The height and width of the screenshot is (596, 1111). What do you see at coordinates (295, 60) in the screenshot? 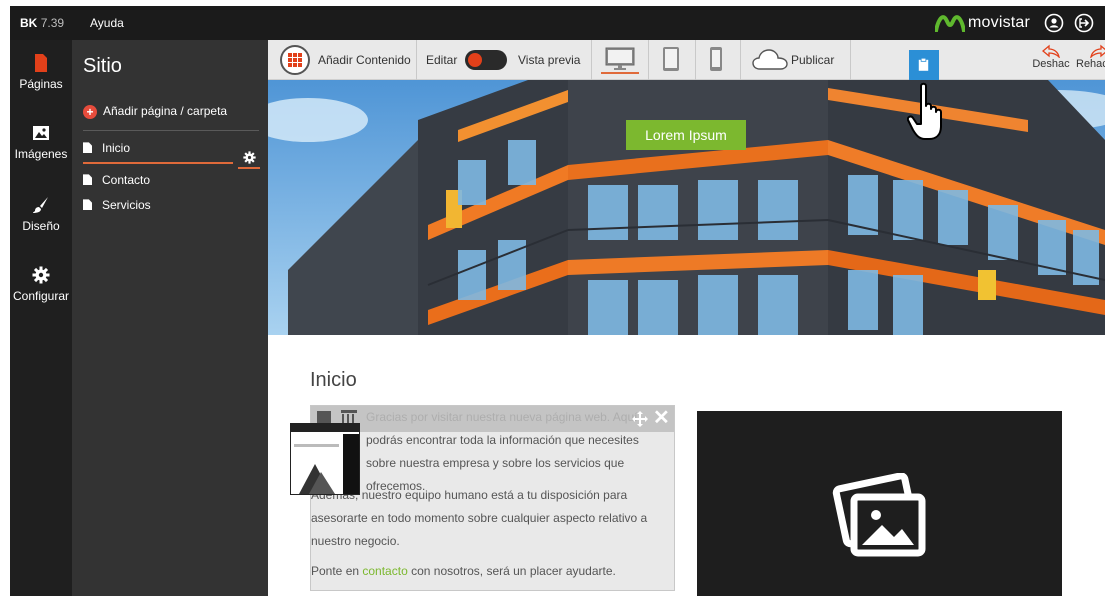
I see `grid-icon` at bounding box center [295, 60].